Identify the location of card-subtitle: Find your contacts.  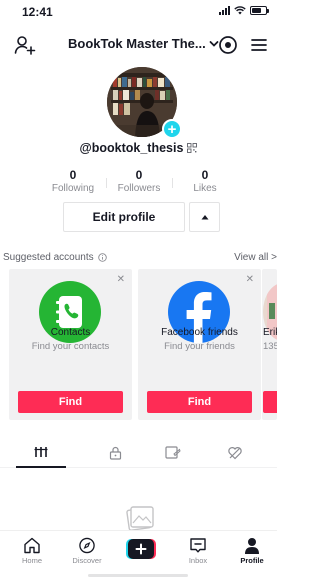
(70, 346).